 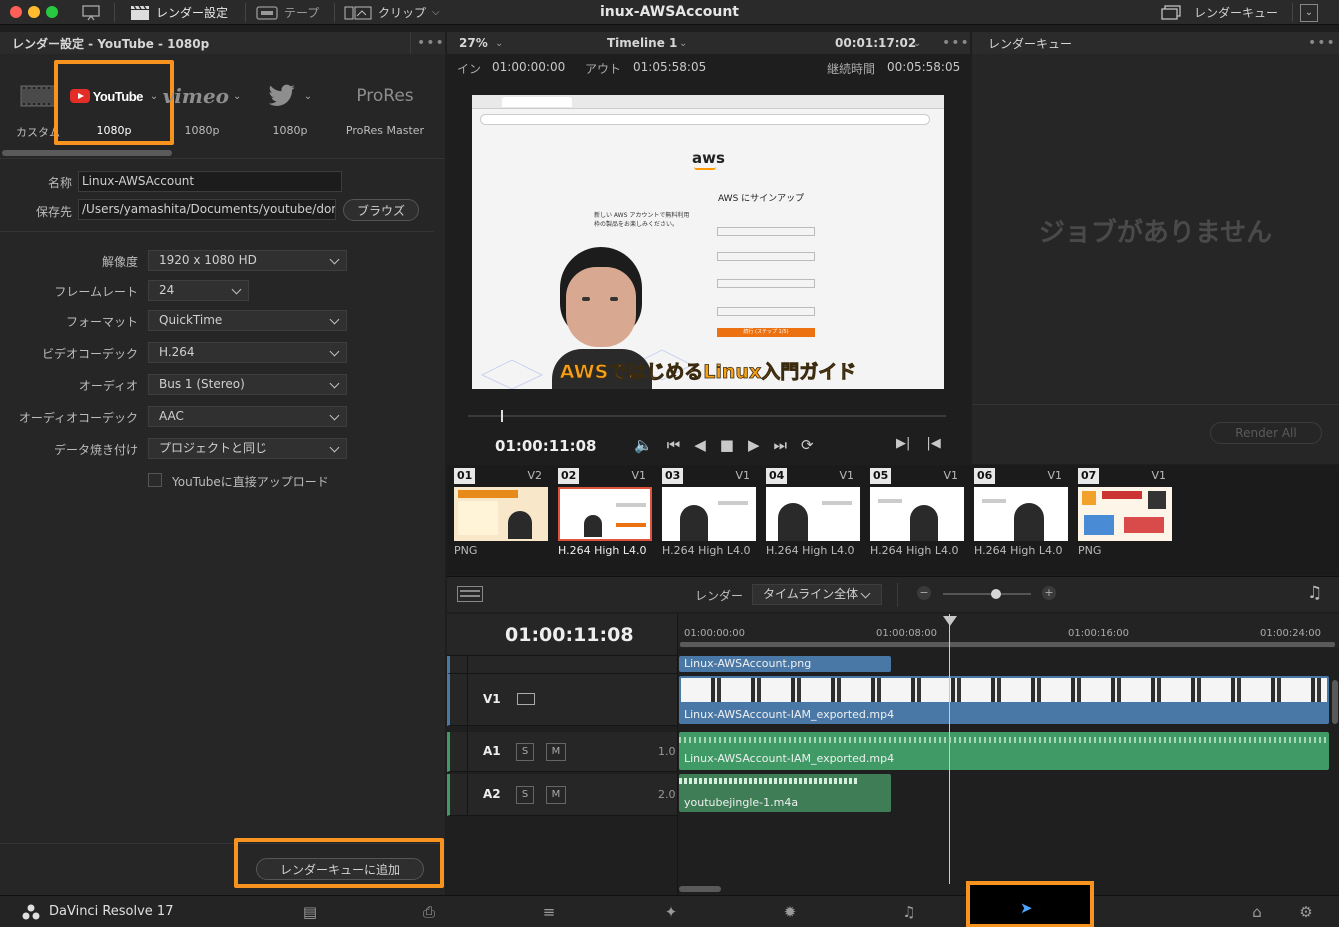 What do you see at coordinates (913, 515) in the screenshot?
I see `clip-thumbnail: 05 V1 H.264 High L4.0` at bounding box center [913, 515].